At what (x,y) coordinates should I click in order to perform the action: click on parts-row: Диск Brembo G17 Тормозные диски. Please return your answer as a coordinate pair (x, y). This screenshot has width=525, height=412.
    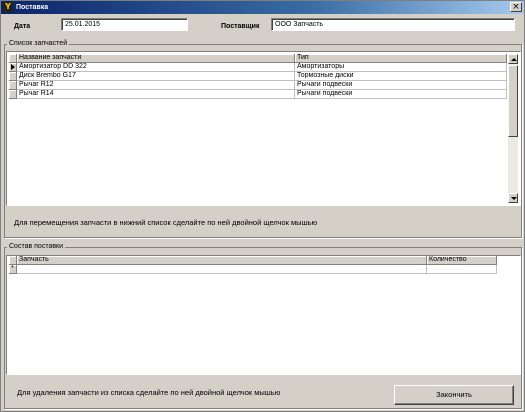
    Looking at the image, I should click on (258, 76).